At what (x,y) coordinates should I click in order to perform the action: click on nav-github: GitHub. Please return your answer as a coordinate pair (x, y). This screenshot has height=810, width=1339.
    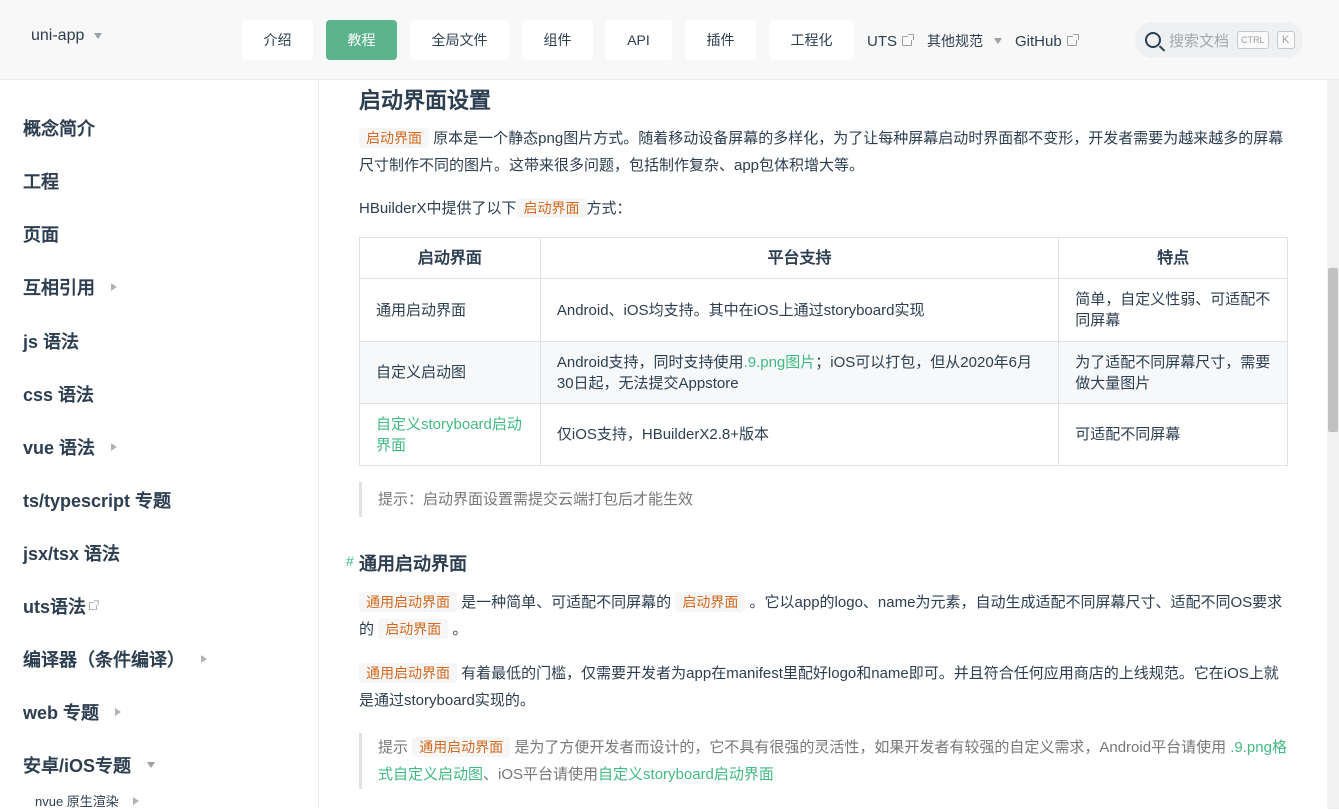
    Looking at the image, I should click on (1047, 41).